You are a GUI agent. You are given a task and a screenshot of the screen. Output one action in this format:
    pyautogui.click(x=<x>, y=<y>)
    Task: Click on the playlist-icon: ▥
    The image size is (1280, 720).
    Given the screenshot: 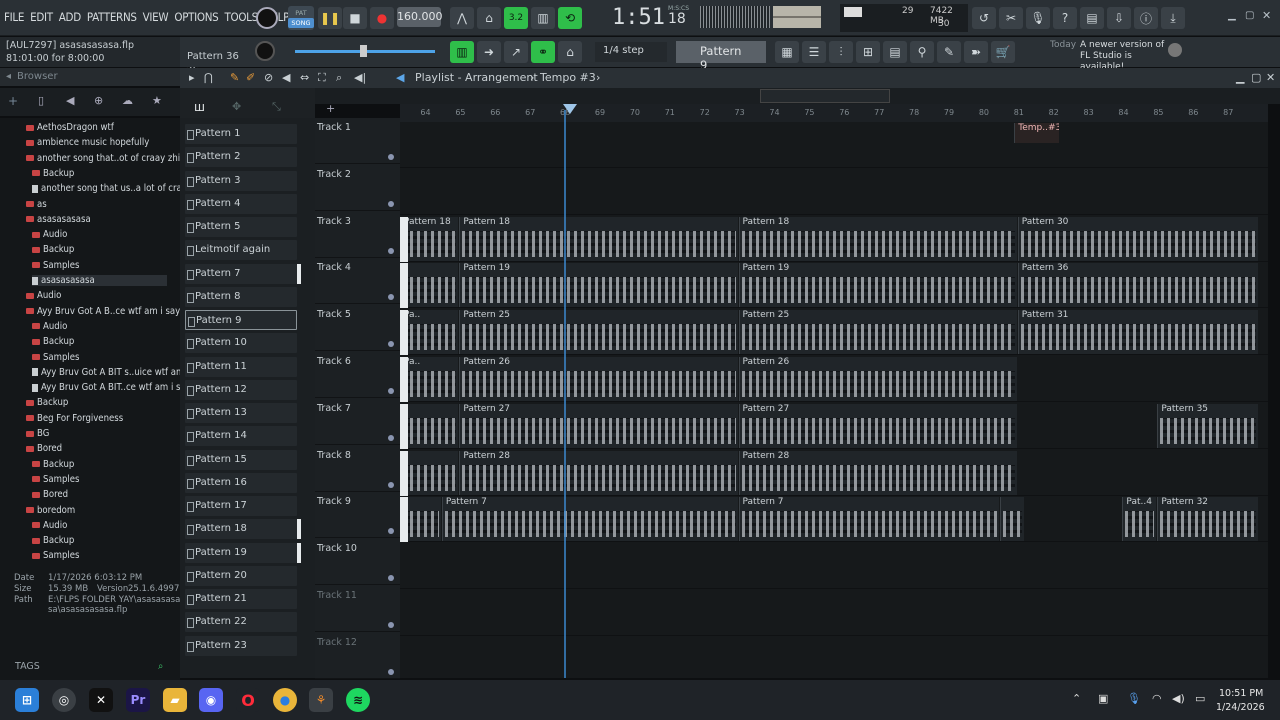 What is the action you would take?
    pyautogui.click(x=462, y=52)
    